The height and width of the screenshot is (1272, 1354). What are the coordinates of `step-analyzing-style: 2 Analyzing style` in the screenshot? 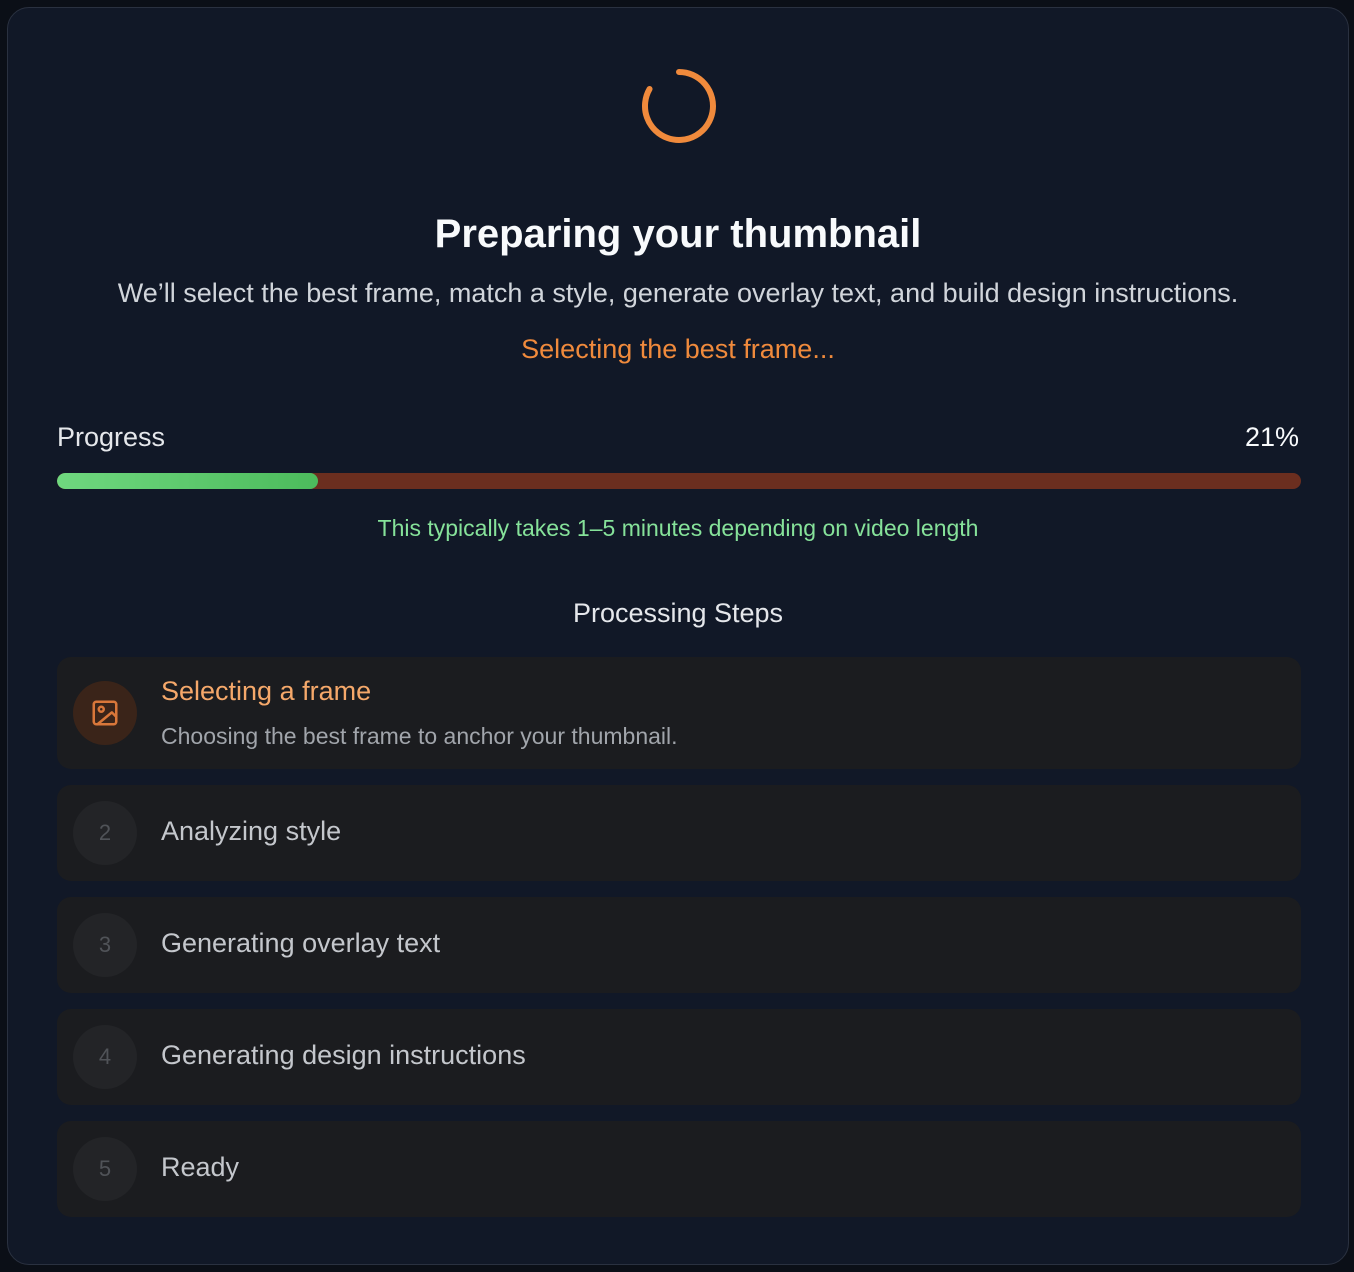 It's located at (679, 833).